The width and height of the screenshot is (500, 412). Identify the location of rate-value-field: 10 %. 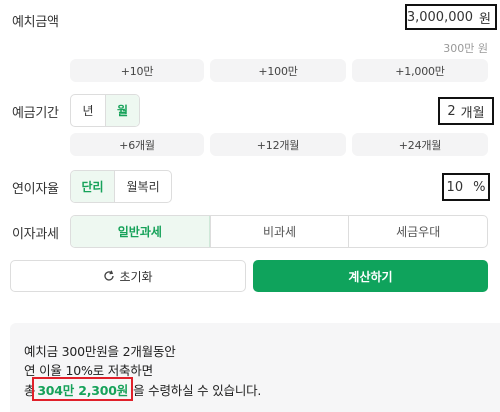
(466, 187).